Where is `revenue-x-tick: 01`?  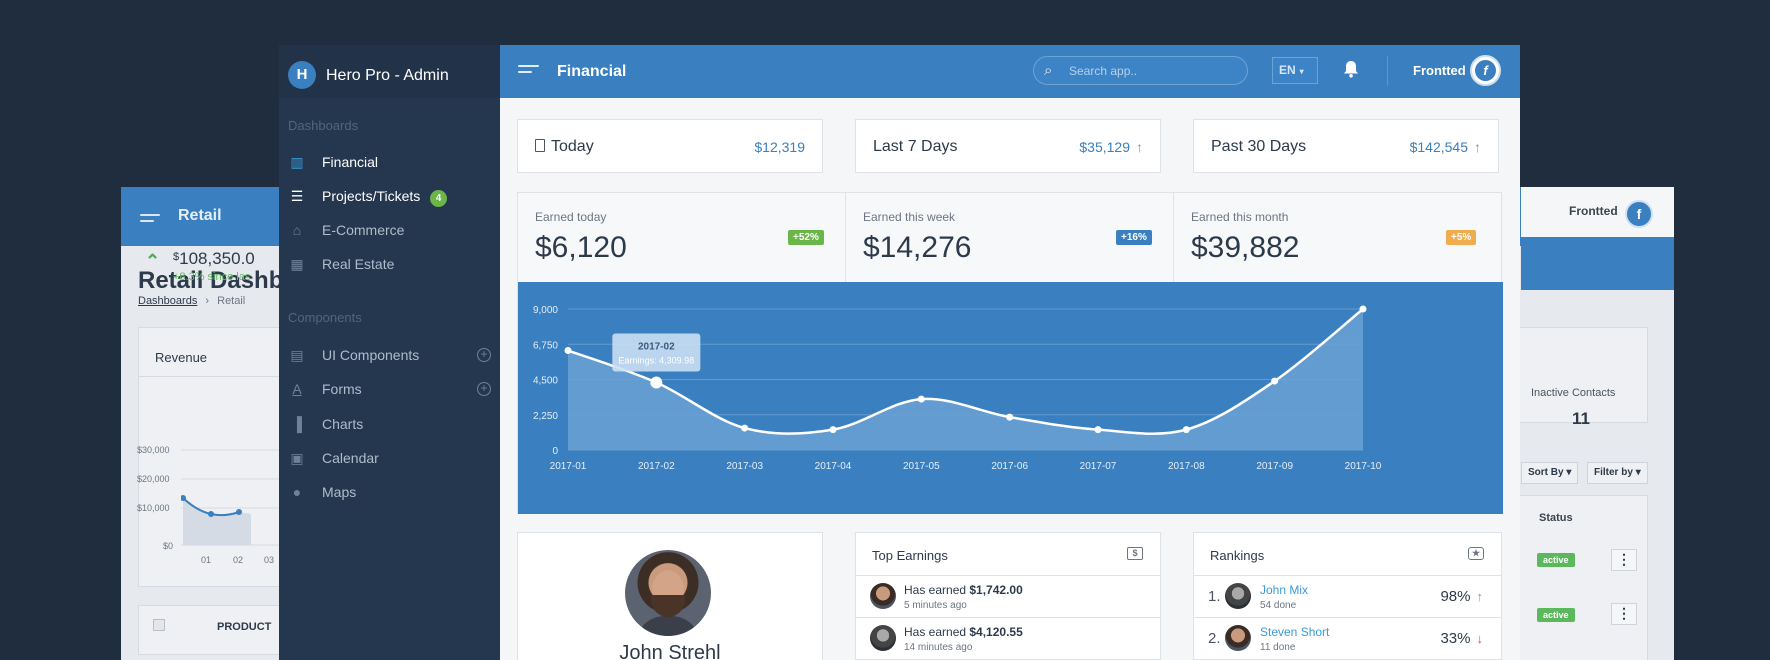 revenue-x-tick: 01 is located at coordinates (206, 560).